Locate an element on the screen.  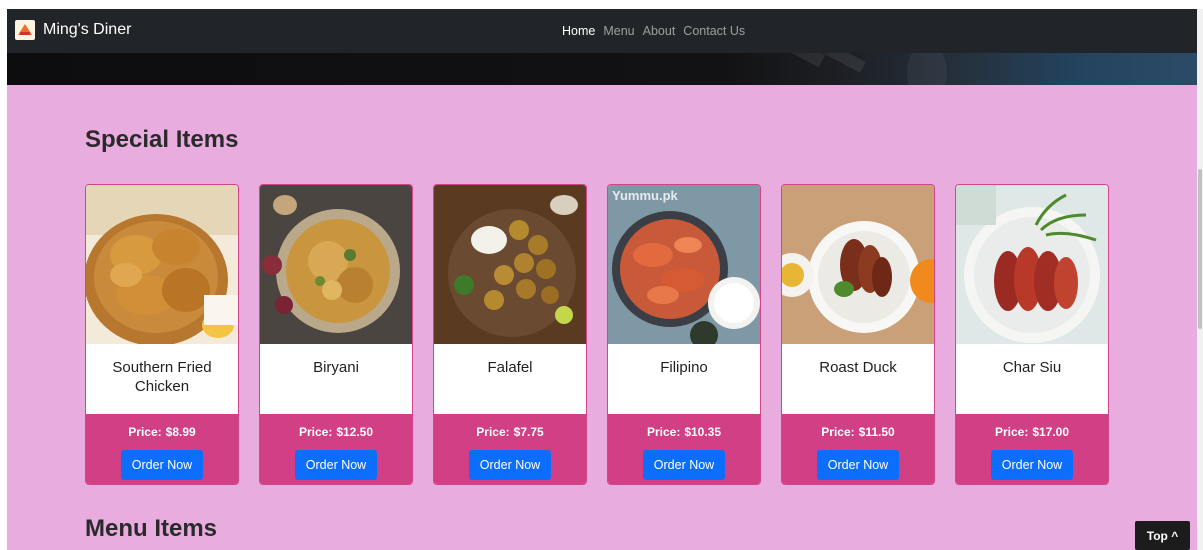
item-name: Southern Fried Chicken is located at coordinates (162, 377).